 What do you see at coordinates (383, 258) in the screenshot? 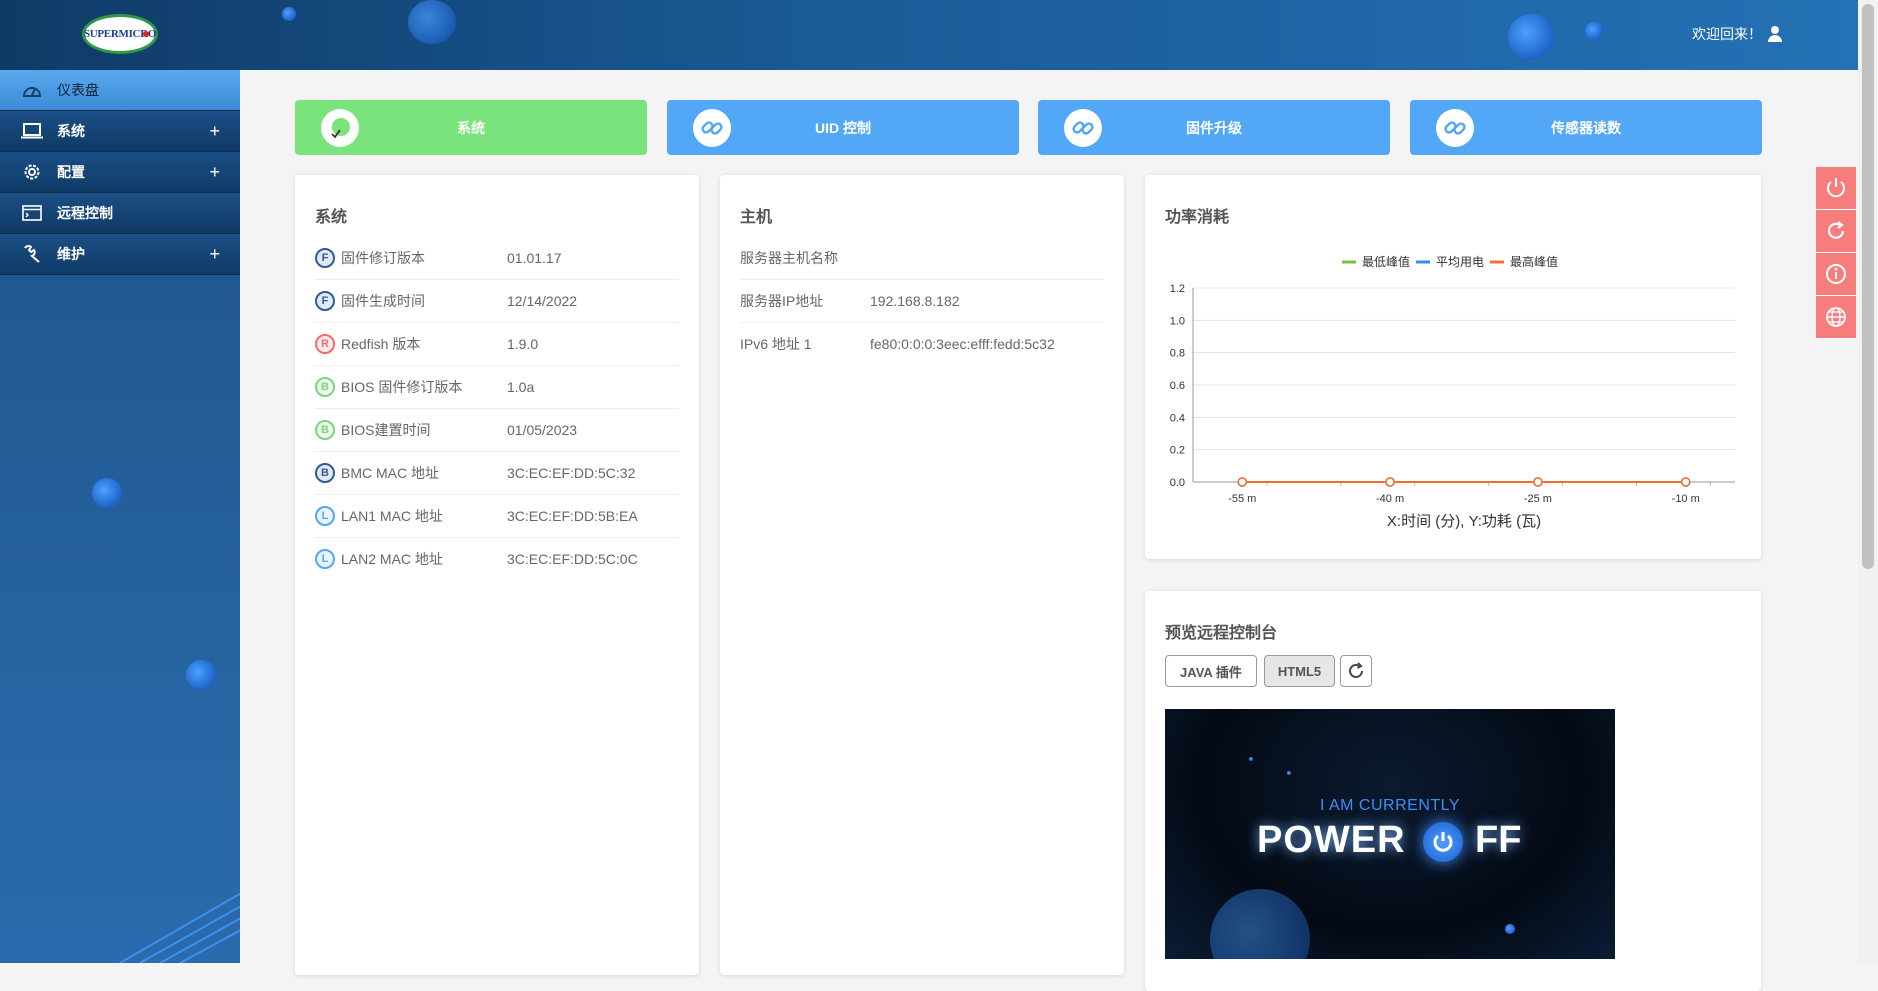
I see `row-label: 固件修订版本` at bounding box center [383, 258].